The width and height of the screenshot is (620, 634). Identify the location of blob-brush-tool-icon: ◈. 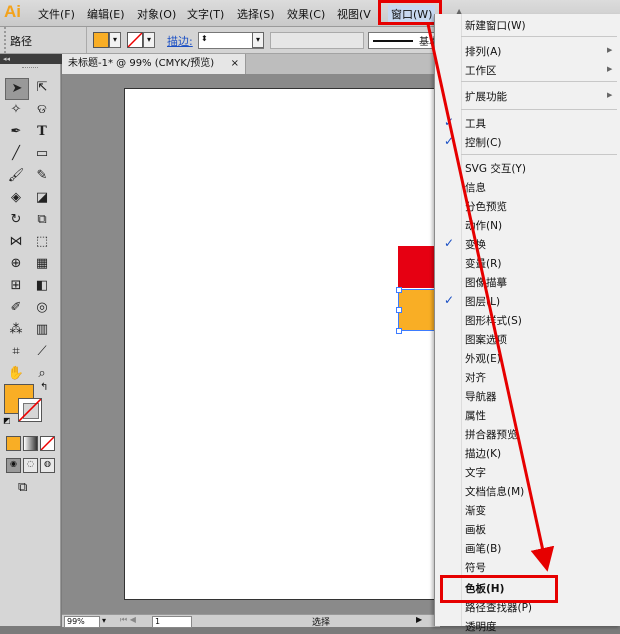
(16, 198).